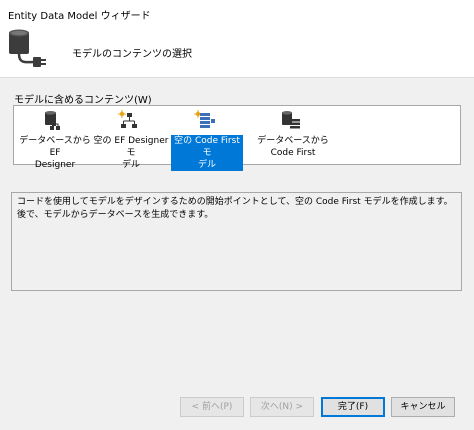 This screenshot has width=474, height=430. I want to click on title-bar: Entity Data Model ウィザード, so click(237, 13).